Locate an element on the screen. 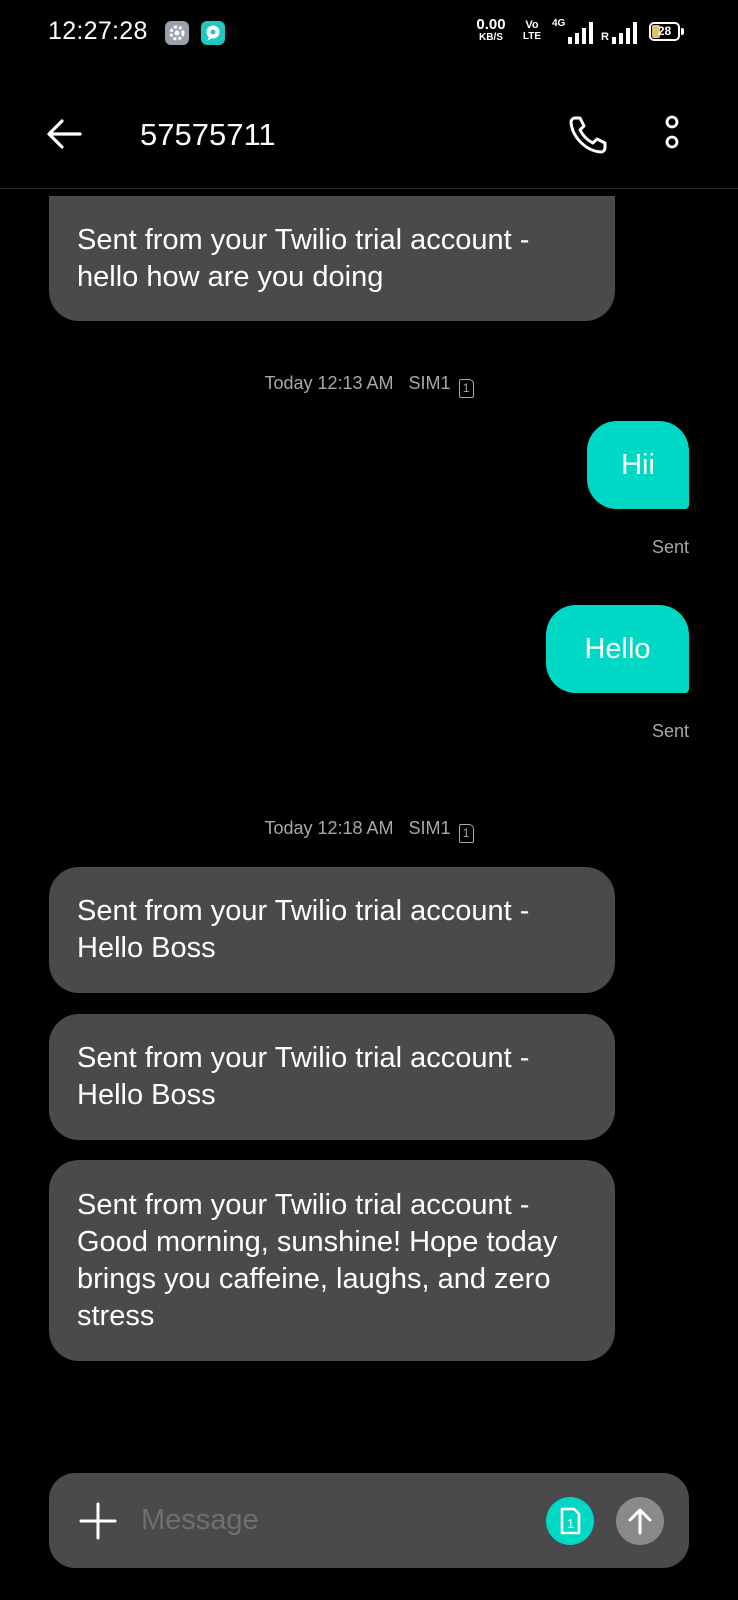  outgoing-message: Hello is located at coordinates (617, 649).